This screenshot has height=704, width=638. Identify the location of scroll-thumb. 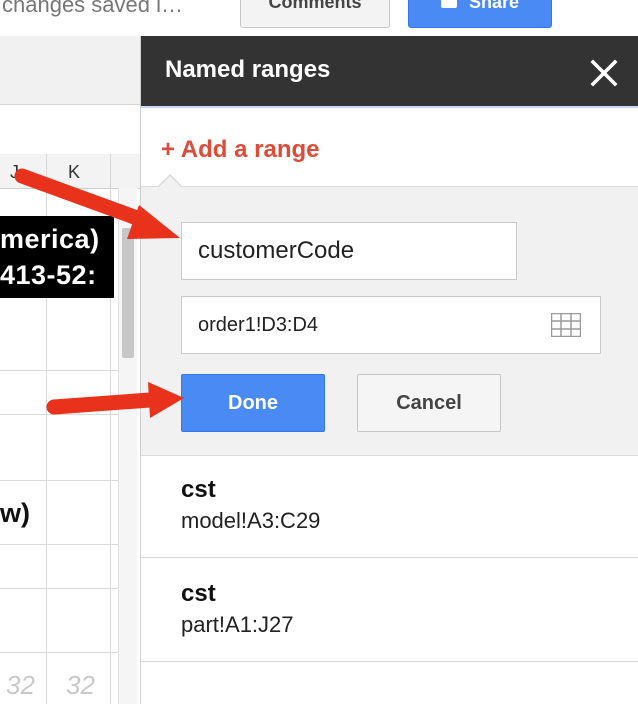
(128, 293).